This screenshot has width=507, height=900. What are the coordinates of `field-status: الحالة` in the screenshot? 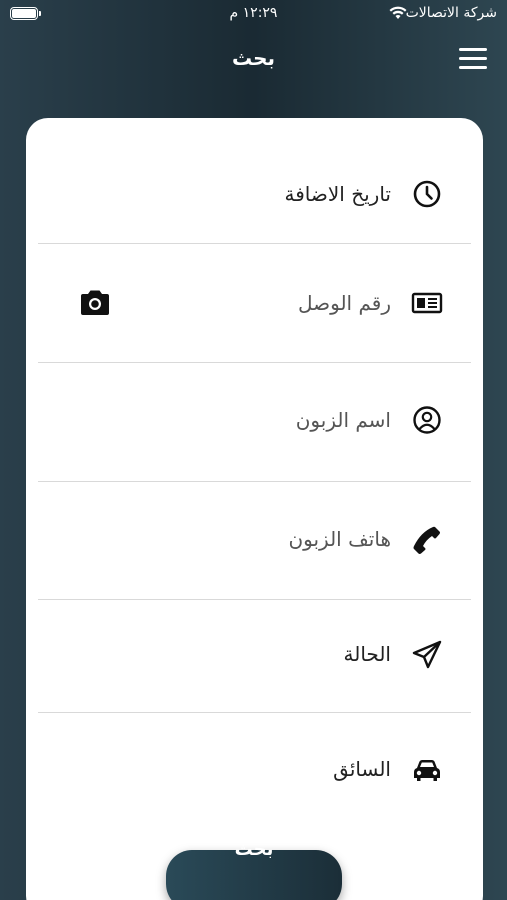 It's located at (254, 656).